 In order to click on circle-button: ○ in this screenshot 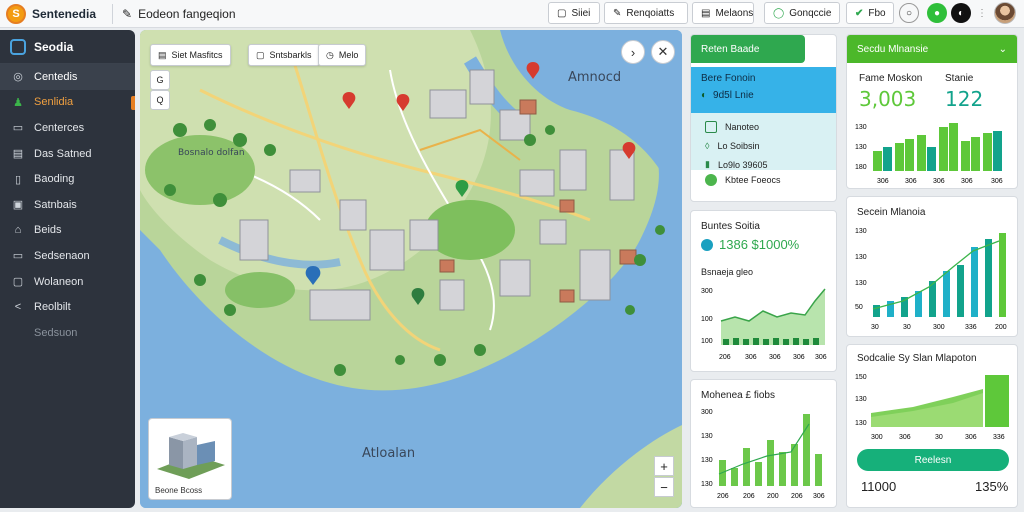, I will do `click(909, 13)`.